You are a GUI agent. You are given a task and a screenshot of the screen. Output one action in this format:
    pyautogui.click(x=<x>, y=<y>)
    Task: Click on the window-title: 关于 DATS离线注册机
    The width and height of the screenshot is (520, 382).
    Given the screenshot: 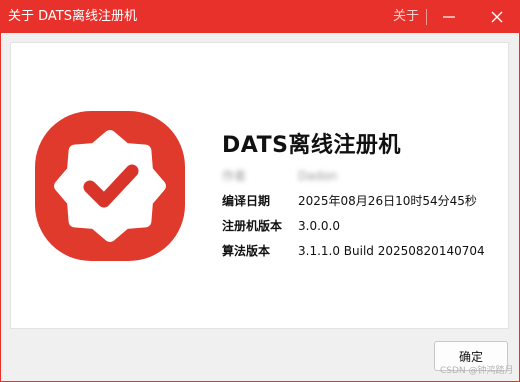 What is the action you would take?
    pyautogui.click(x=72, y=16)
    